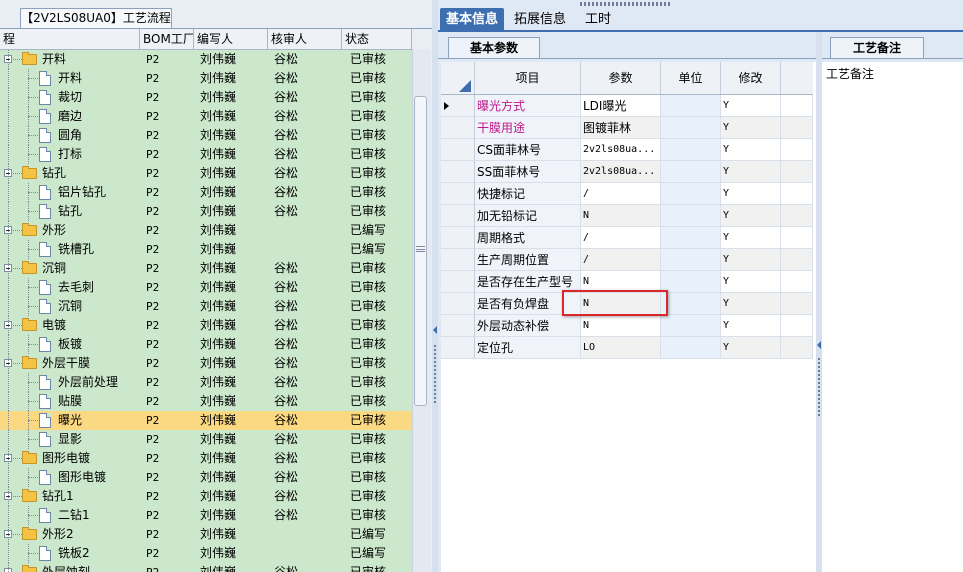  I want to click on param-item-name: 加无铅标记, so click(528, 216).